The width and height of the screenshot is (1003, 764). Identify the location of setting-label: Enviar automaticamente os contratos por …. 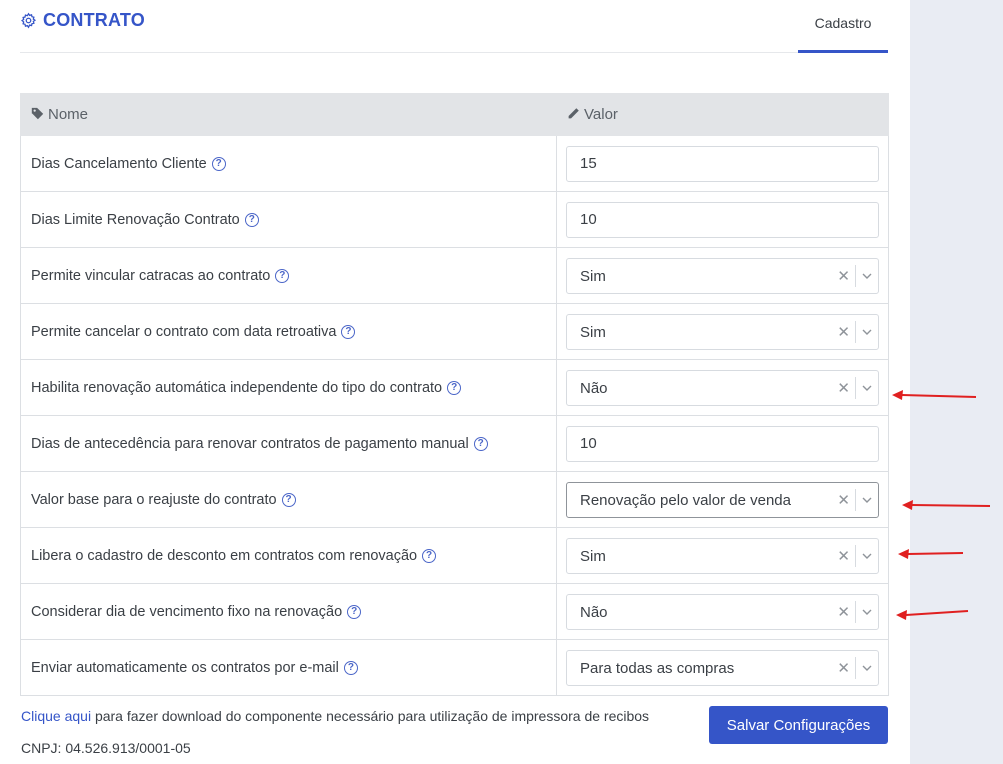
(185, 667).